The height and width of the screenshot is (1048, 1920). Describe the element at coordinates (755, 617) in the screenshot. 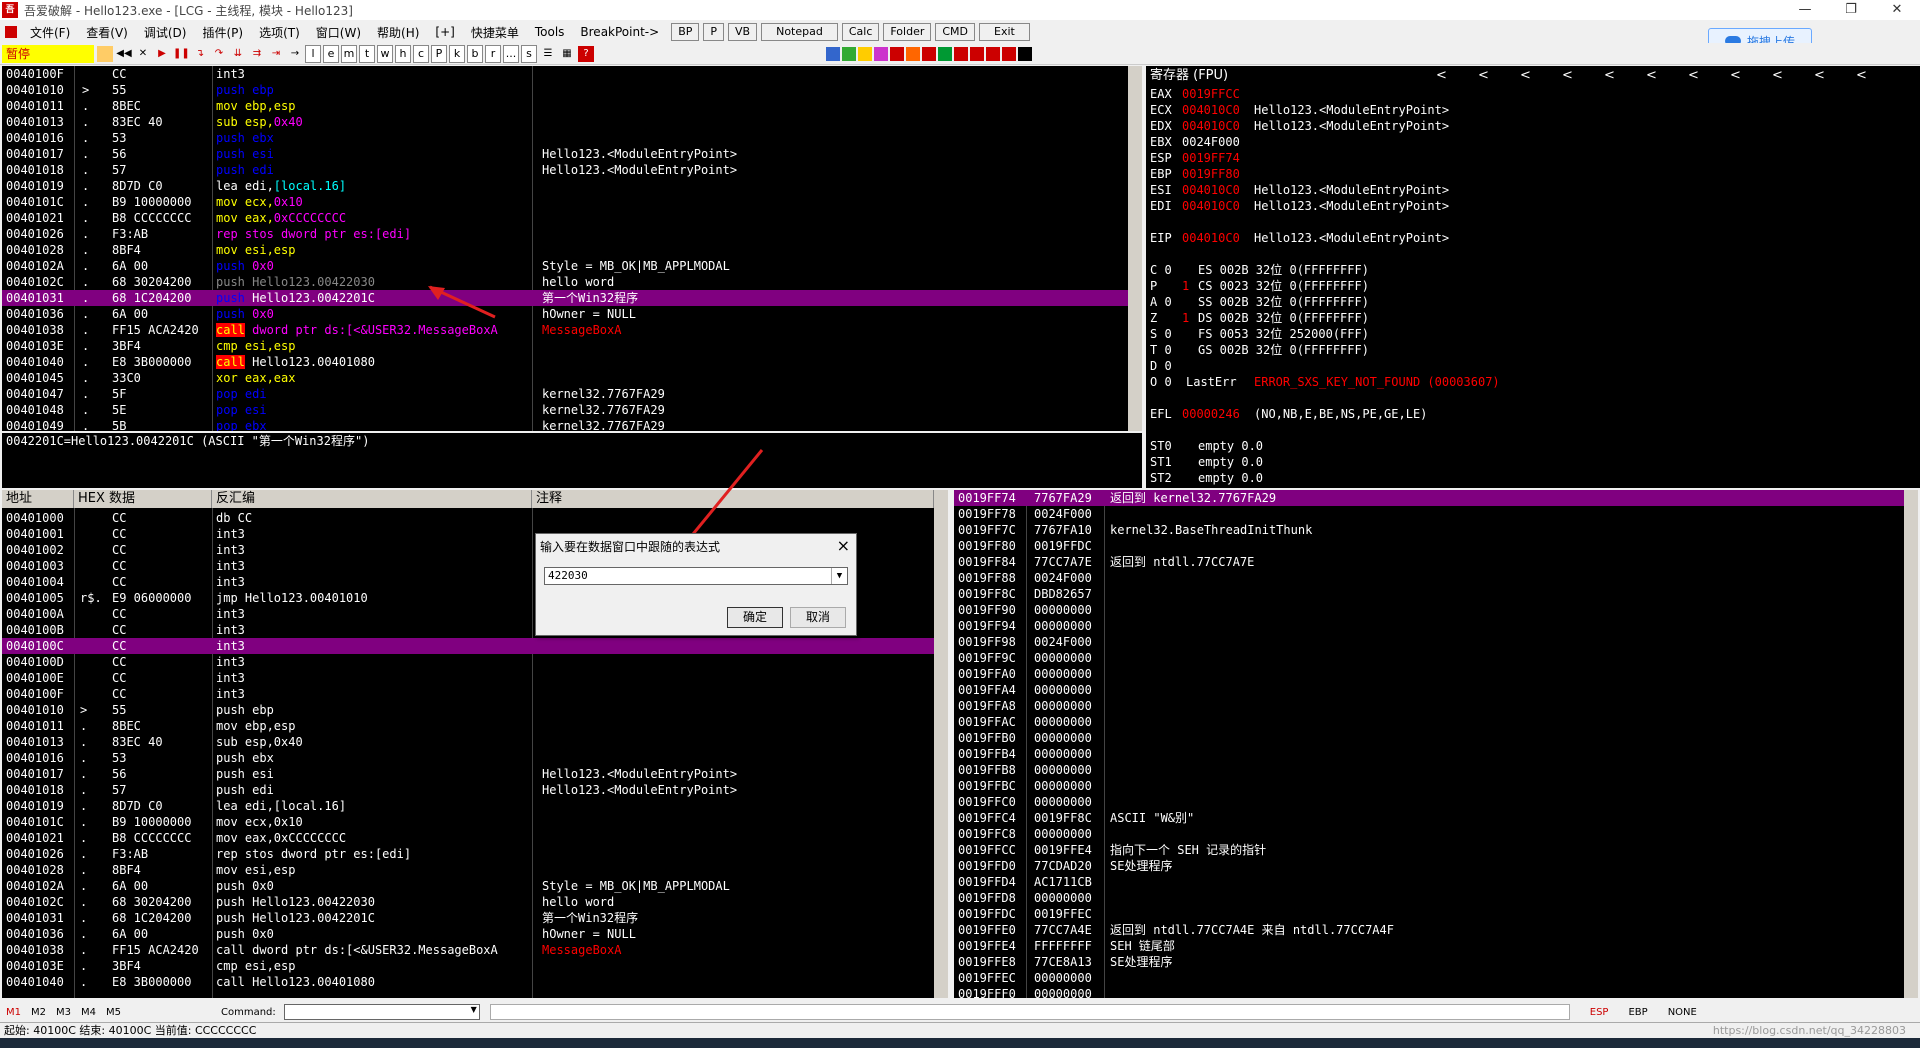

I see `ok-button: 确定` at that location.